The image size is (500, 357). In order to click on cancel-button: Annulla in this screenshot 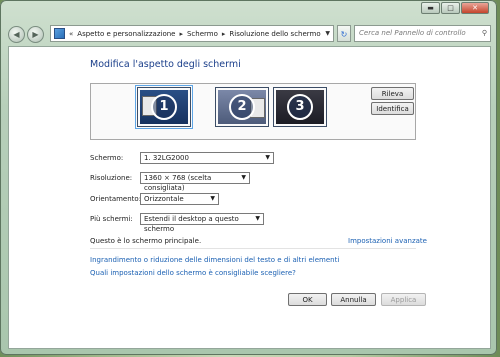, I will do `click(353, 299)`.